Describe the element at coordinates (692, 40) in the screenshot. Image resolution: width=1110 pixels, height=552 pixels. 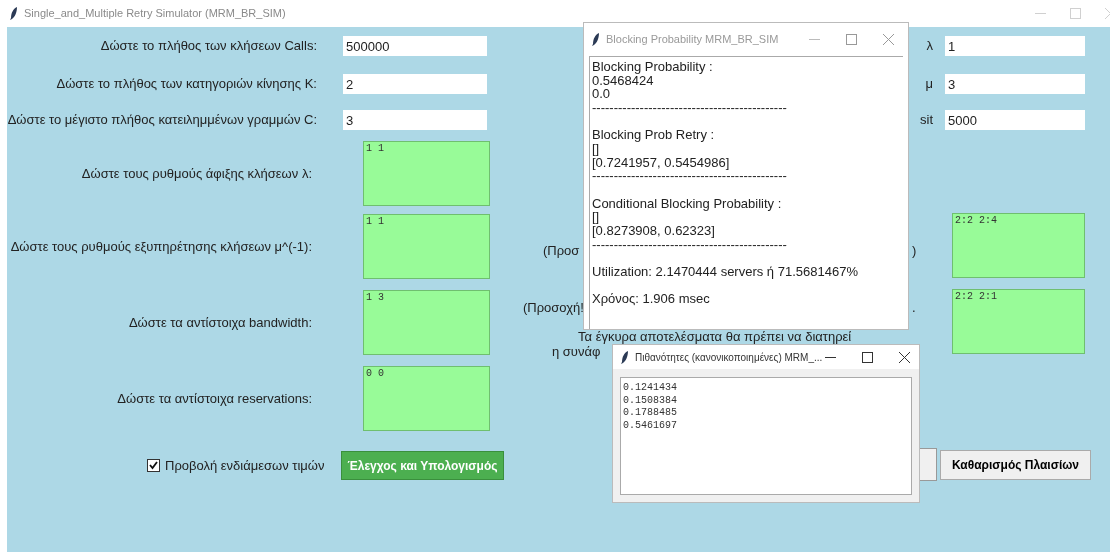
I see `window-title: Blocking Probability MRM_BR_SIM` at that location.